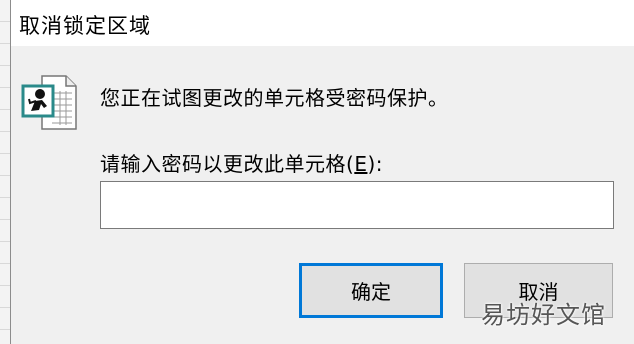  Describe the element at coordinates (357, 205) in the screenshot. I see `password-input` at that location.